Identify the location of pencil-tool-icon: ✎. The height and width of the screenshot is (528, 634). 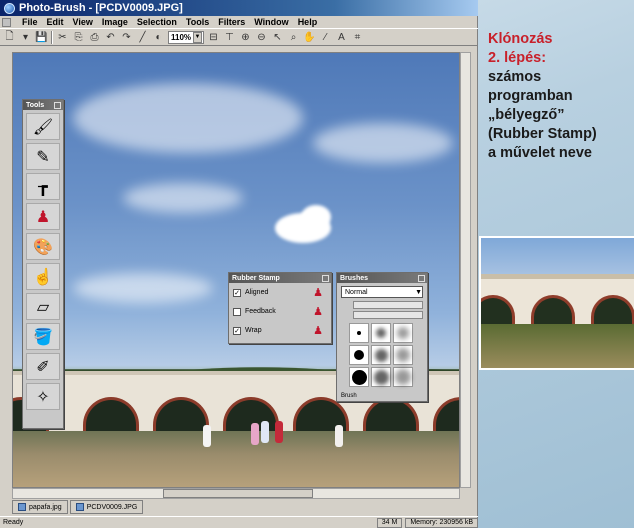
(43, 156).